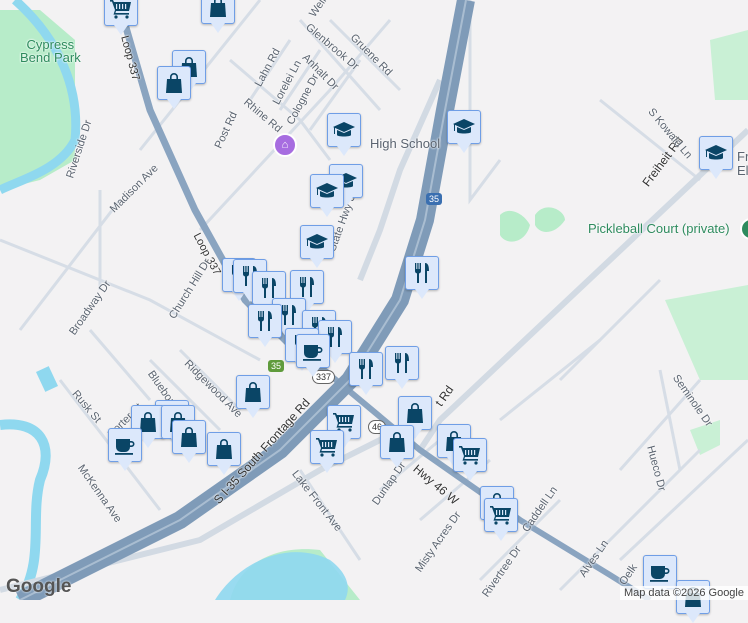 The image size is (748, 623). I want to click on poi-label-pickleball: Pickleball Court (private), so click(659, 228).